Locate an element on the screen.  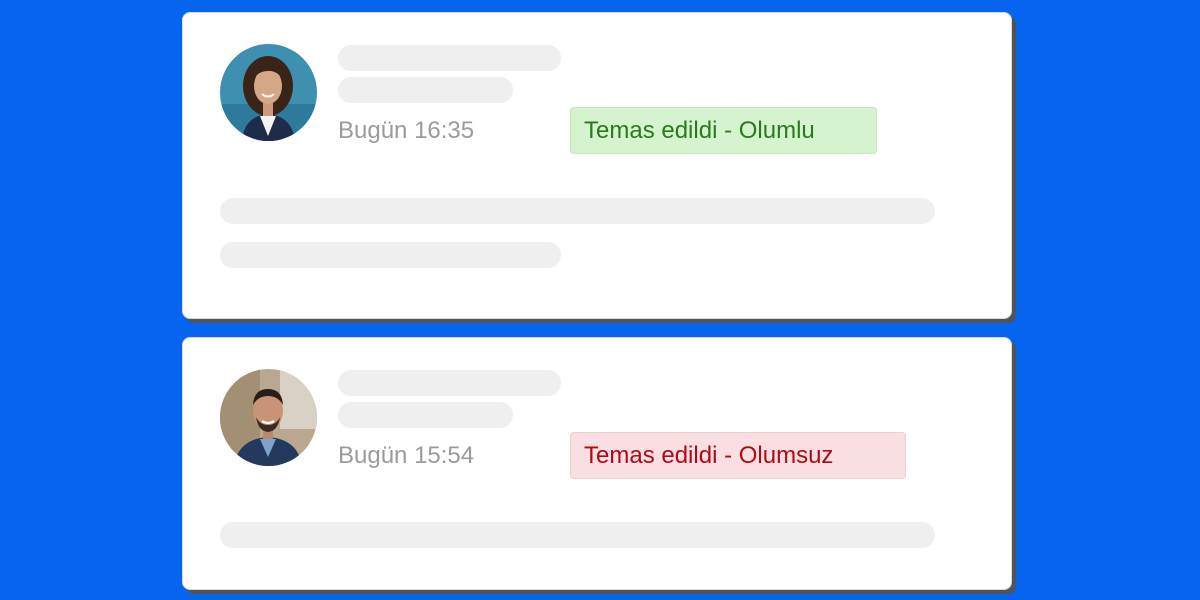
status-badge: Temas edildi - Olumlu is located at coordinates (723, 130).